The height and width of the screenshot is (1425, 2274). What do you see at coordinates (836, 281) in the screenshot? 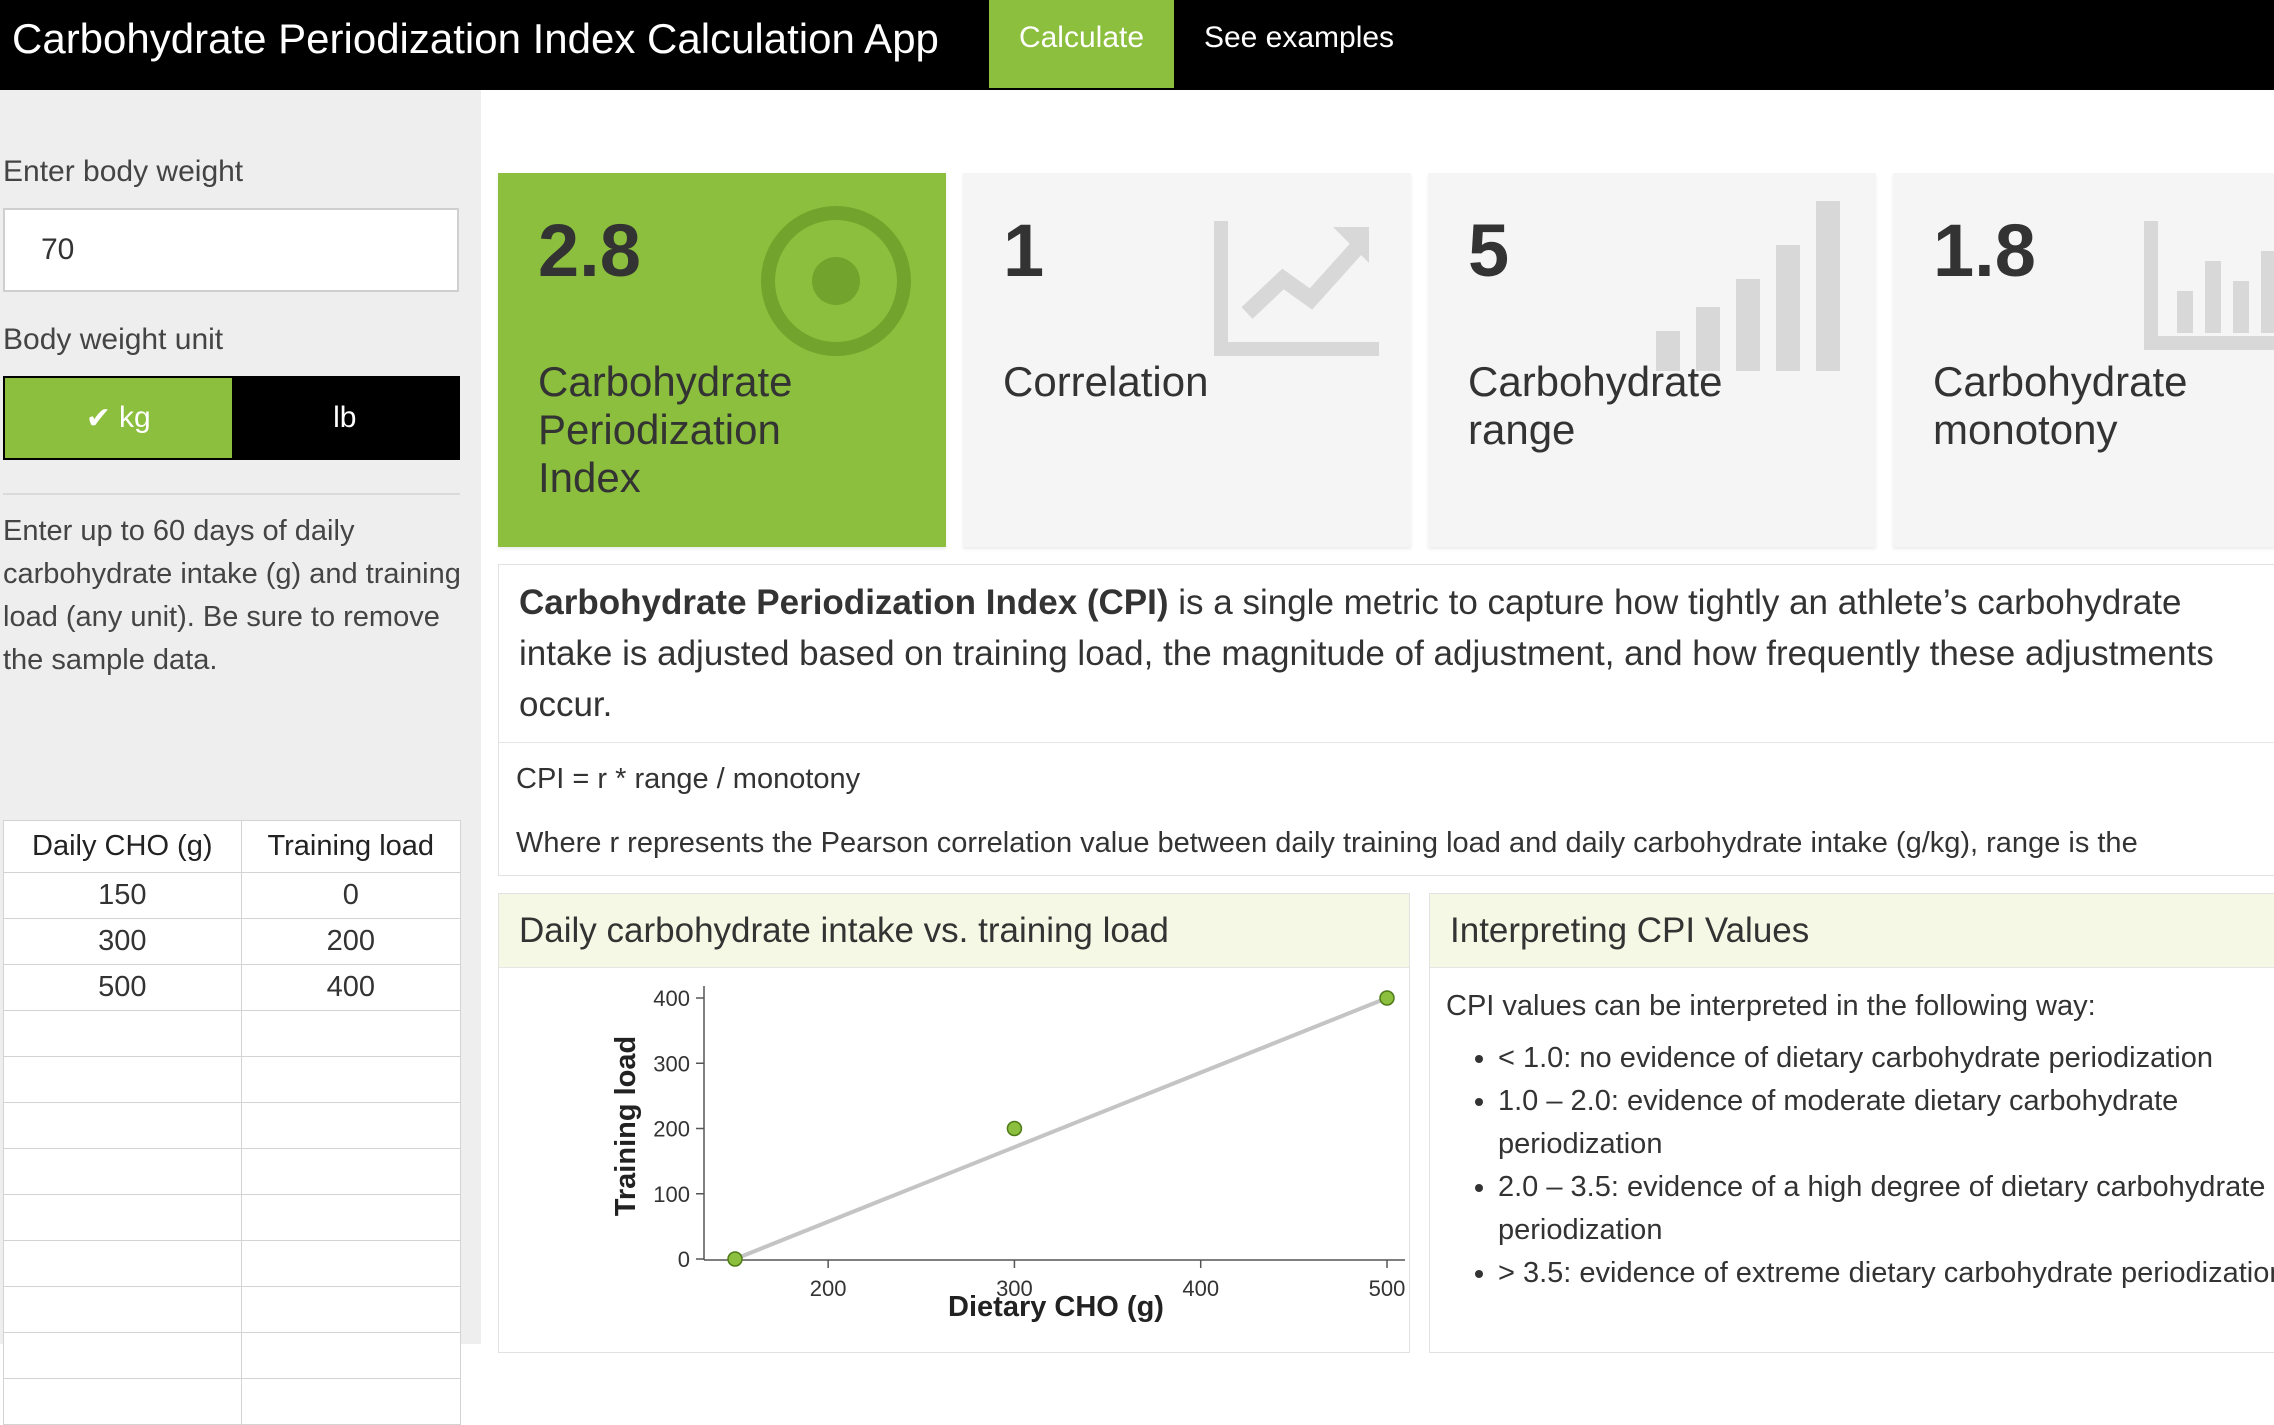
I see `bullseye-icon` at bounding box center [836, 281].